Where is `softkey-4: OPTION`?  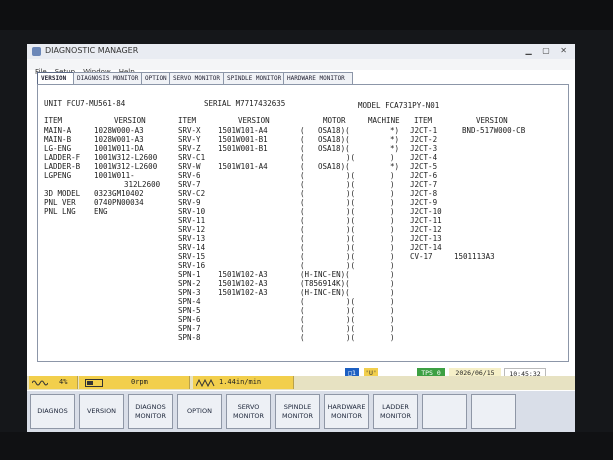 softkey-4: OPTION is located at coordinates (199, 411).